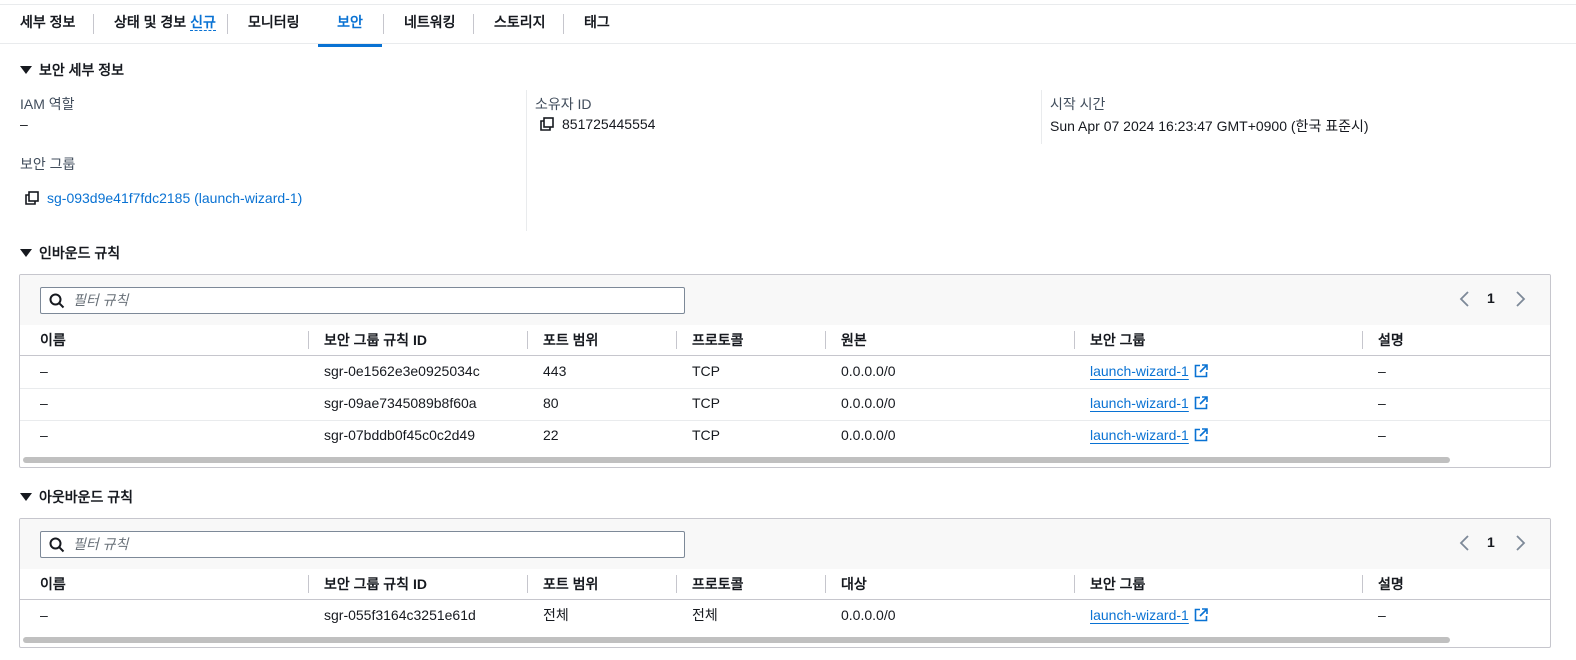 The image size is (1576, 660). What do you see at coordinates (400, 615) in the screenshot?
I see `cell-rule-id: sgr-055f3164c3251e61d` at bounding box center [400, 615].